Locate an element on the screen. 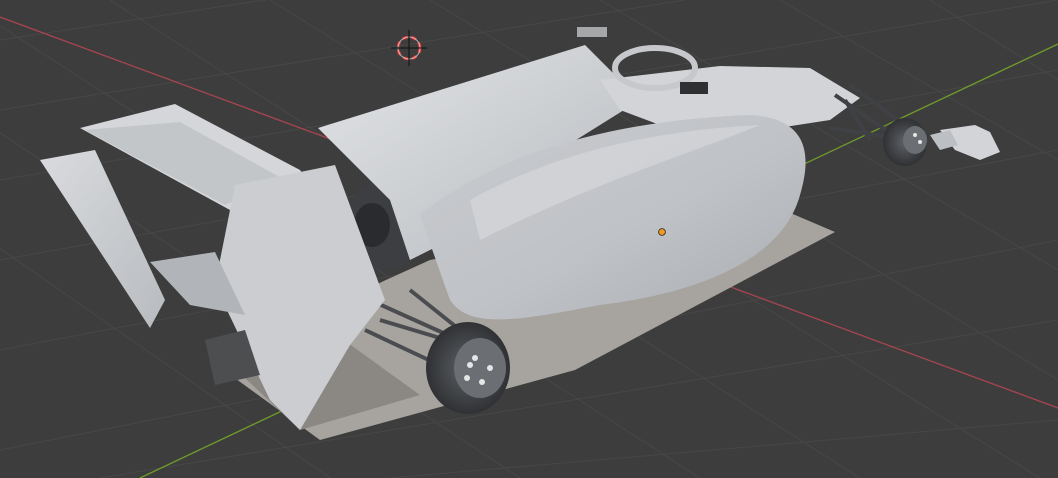 This screenshot has width=1058, height=478. object-origin-point is located at coordinates (662, 232).